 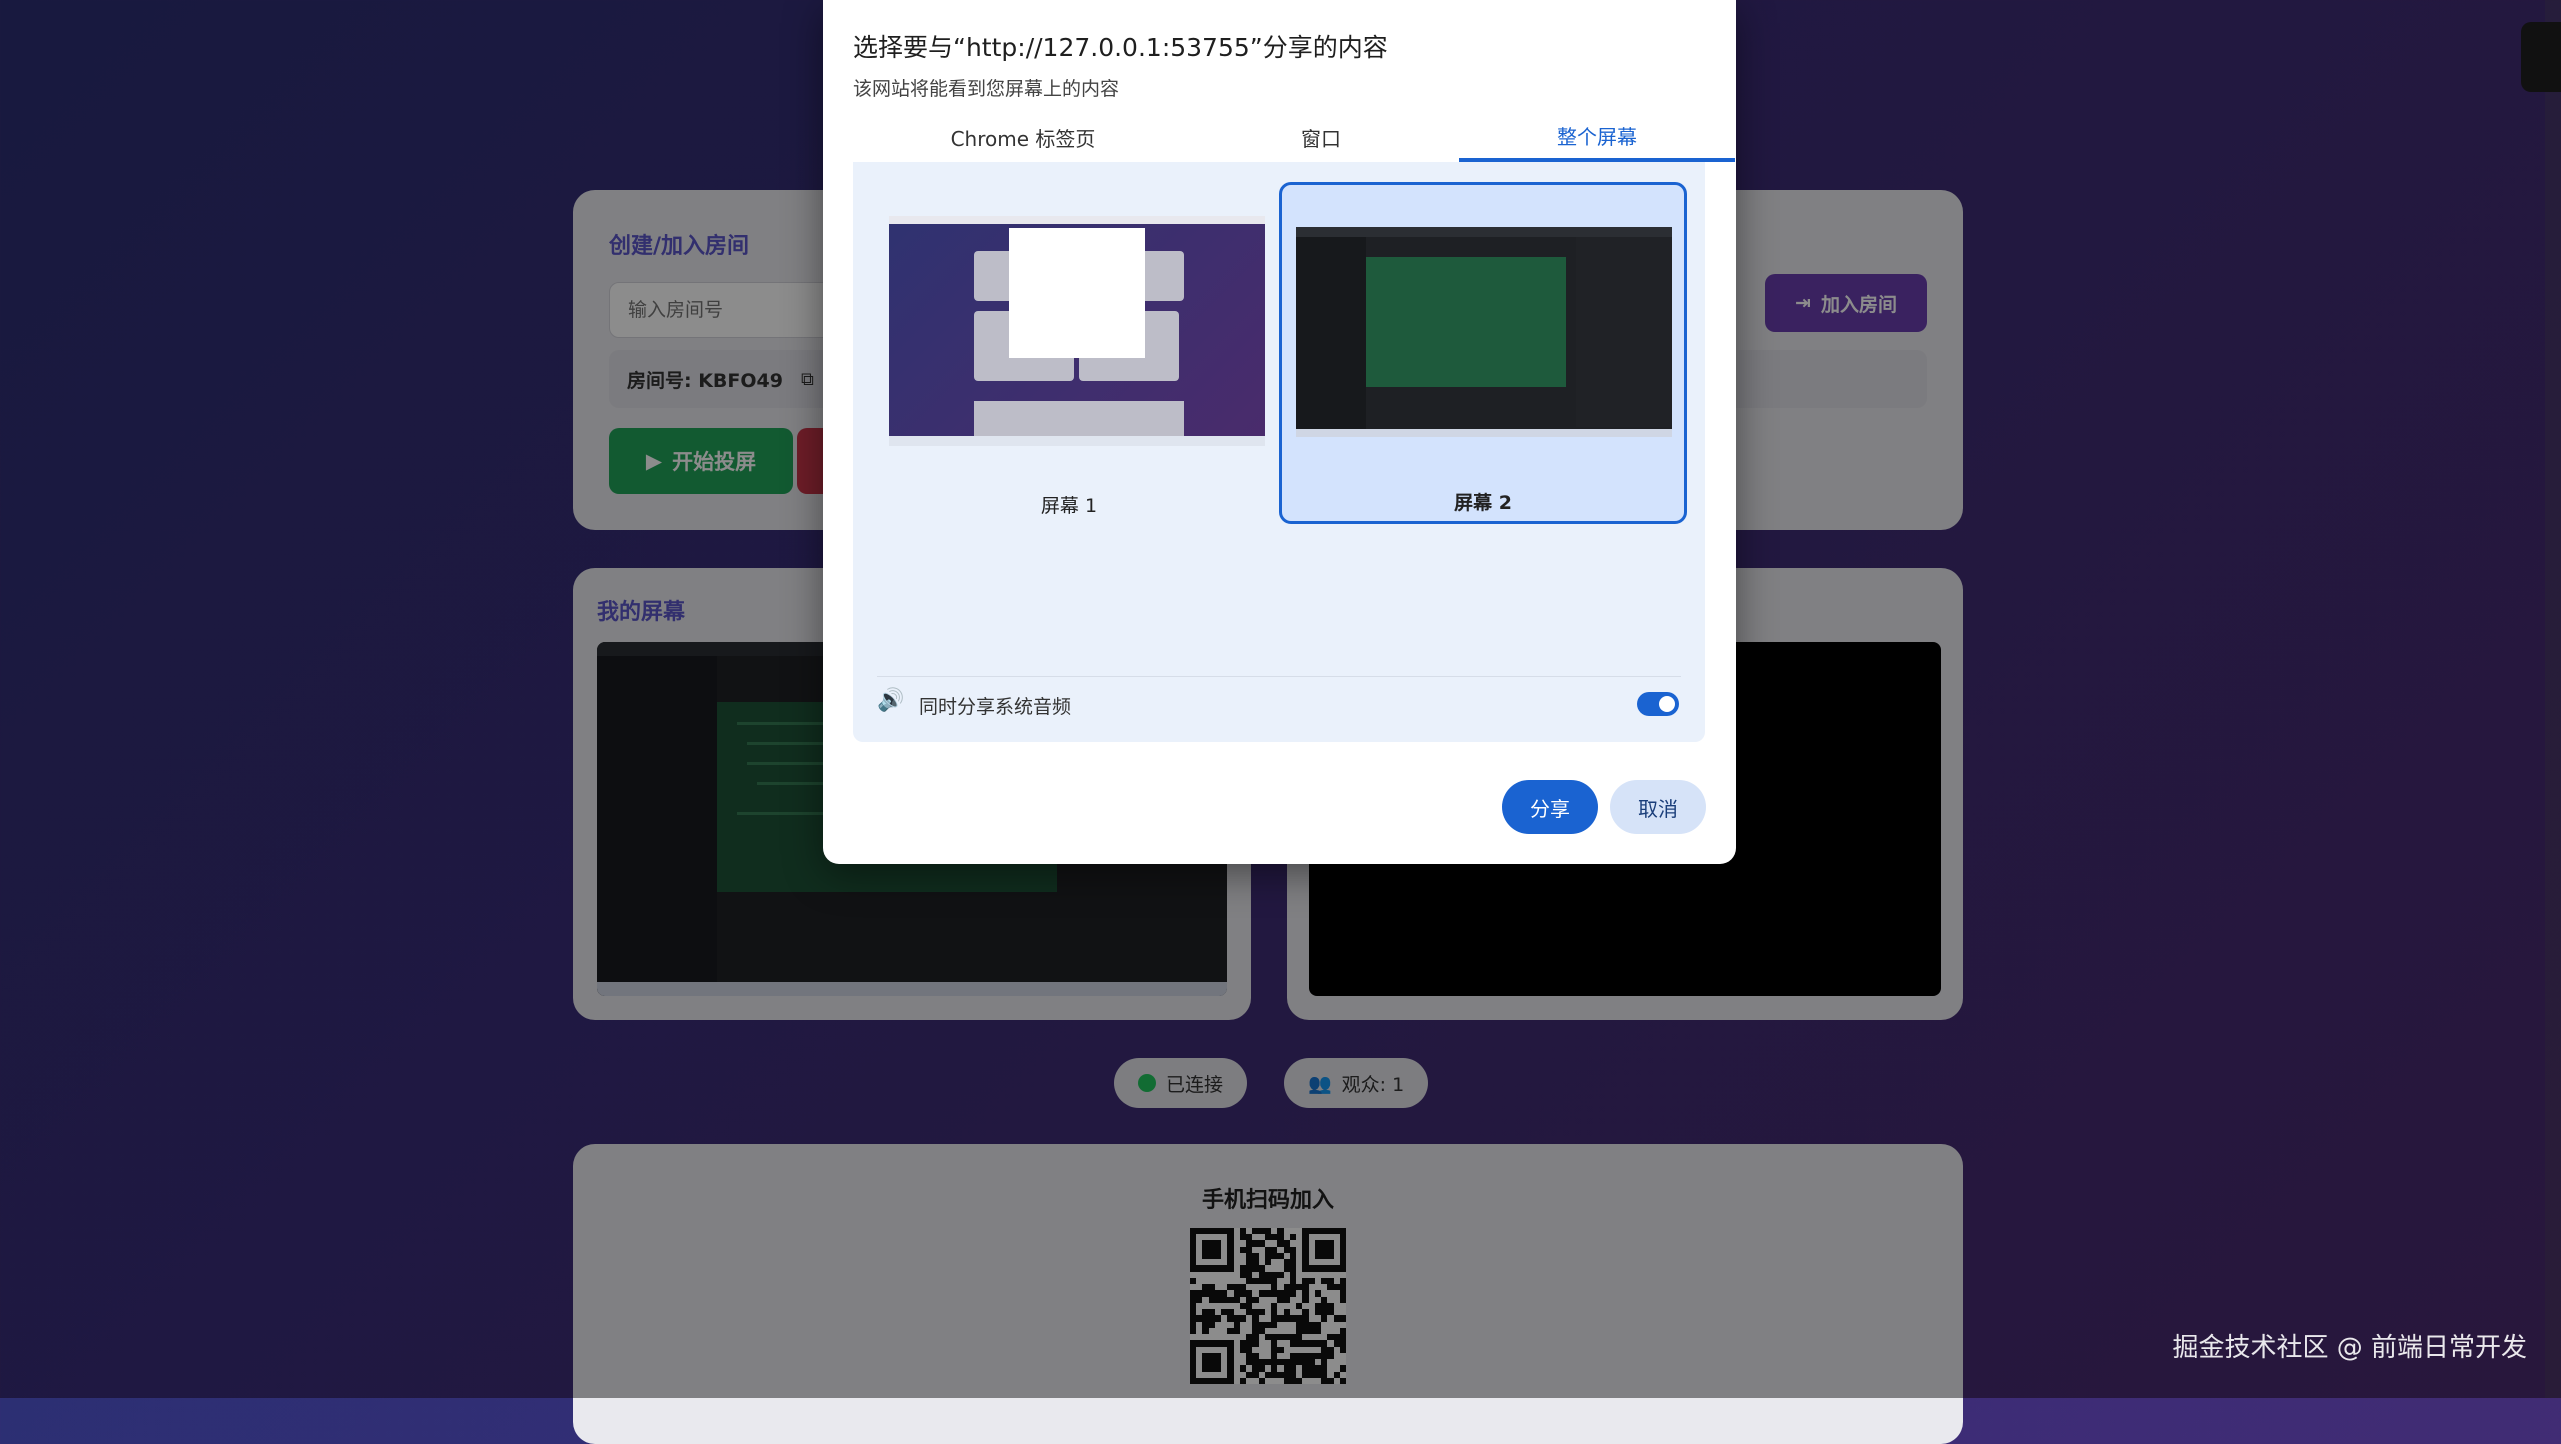 I want to click on screen-1-label: 屏幕 1, so click(x=1069, y=506).